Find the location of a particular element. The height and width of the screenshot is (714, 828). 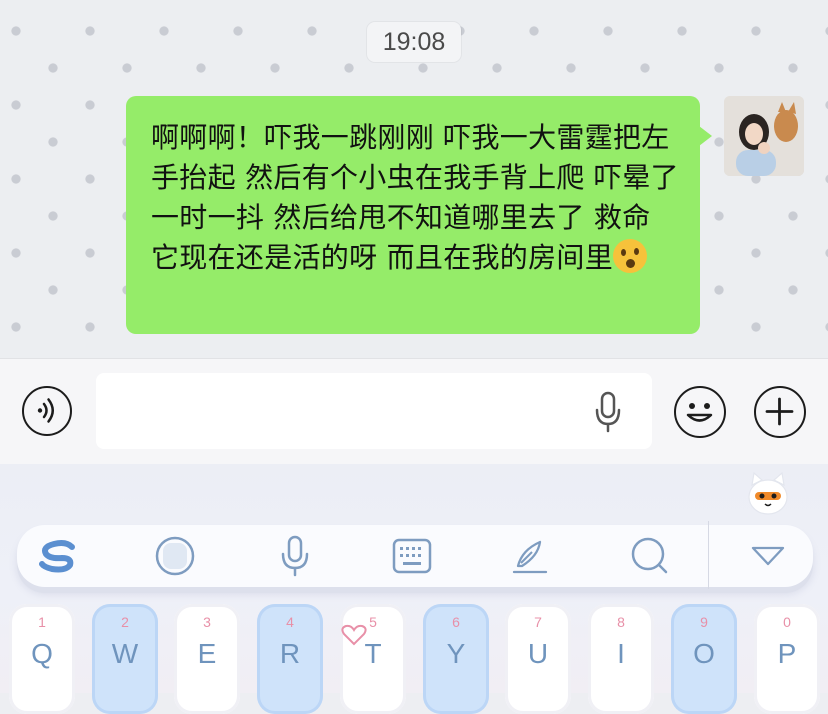

key-u: 7U is located at coordinates (538, 659).